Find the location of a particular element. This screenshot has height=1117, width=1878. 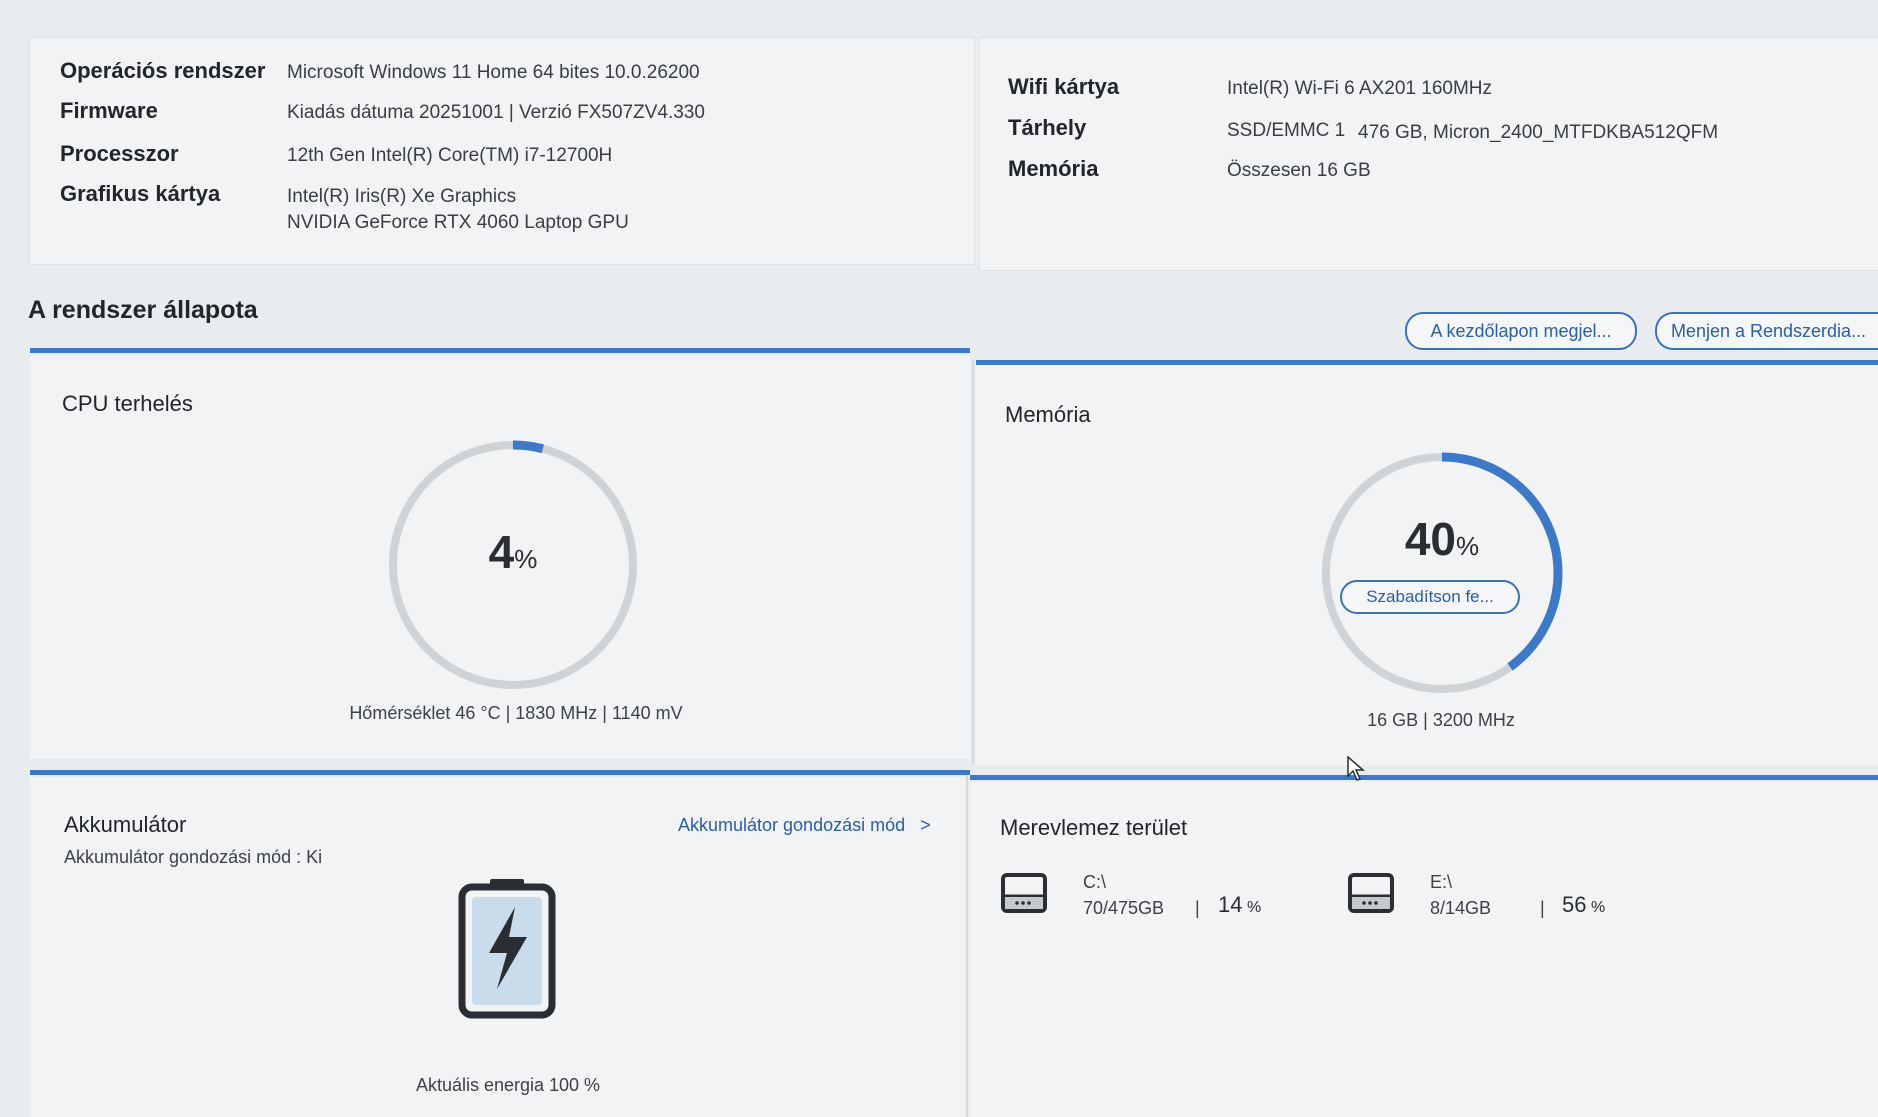

disk-c-usage: 70/475GB is located at coordinates (1124, 908).